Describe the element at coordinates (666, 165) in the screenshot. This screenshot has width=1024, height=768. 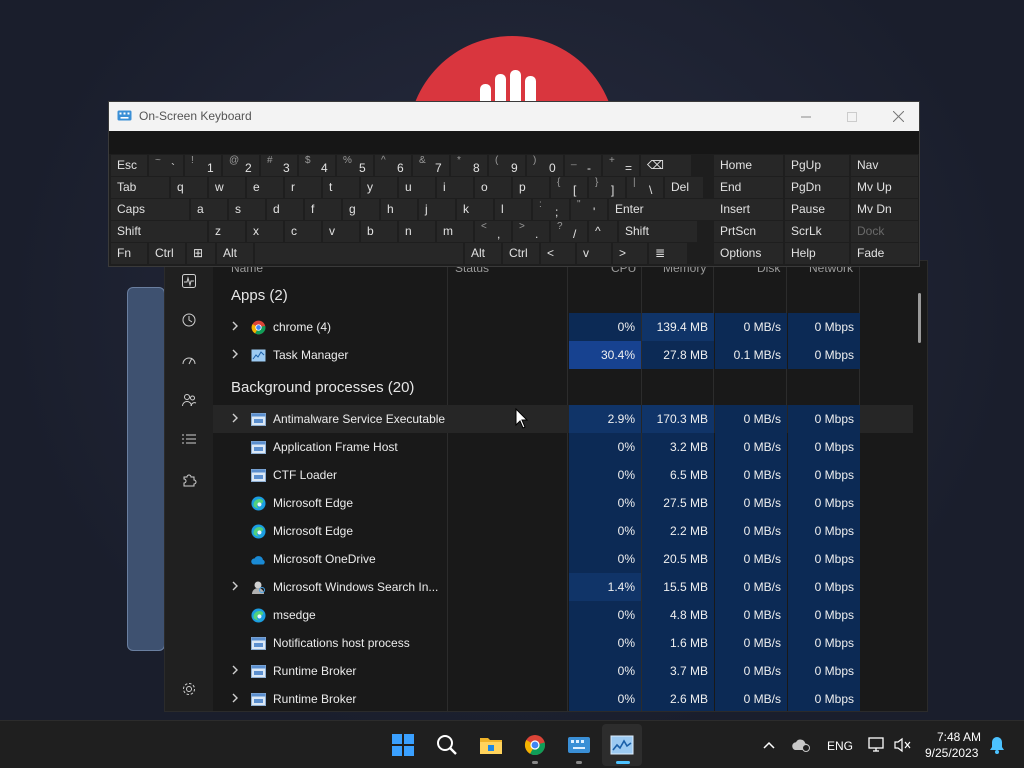
I see `key: ⌫` at that location.